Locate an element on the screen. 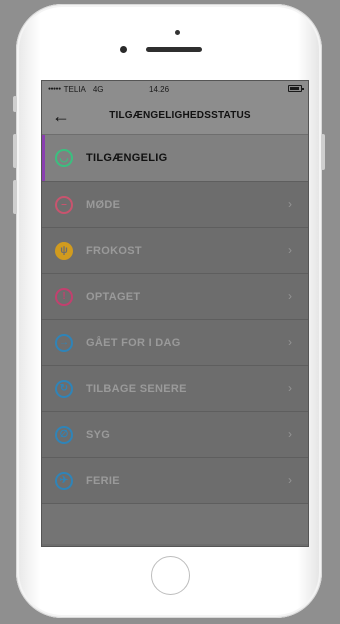  status-option-møde: – MØDE › is located at coordinates (175, 205).